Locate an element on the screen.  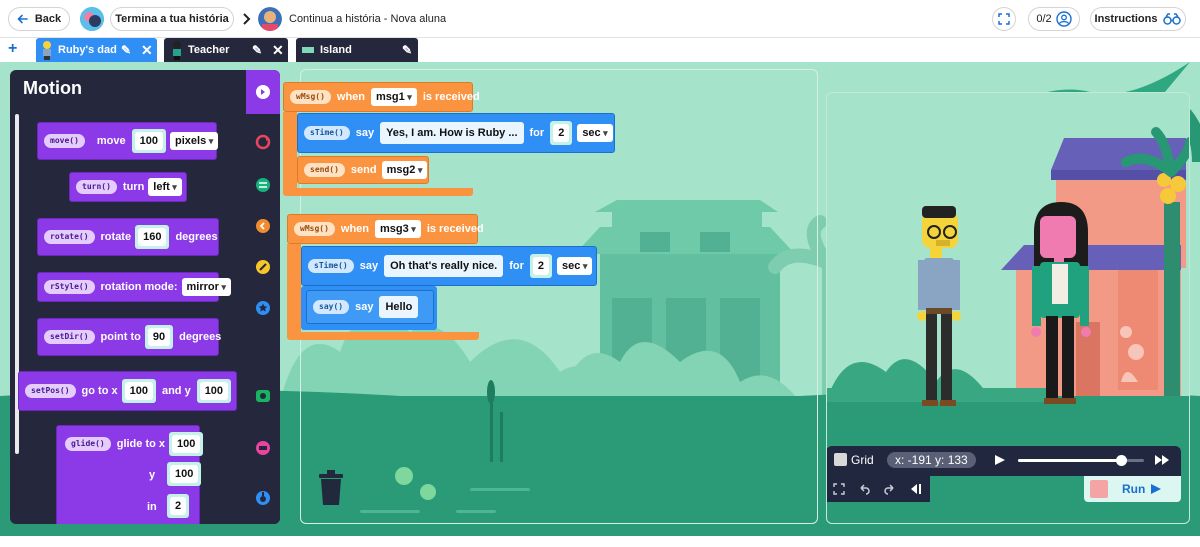
message-dropdown: msg1 is located at coordinates (394, 97).